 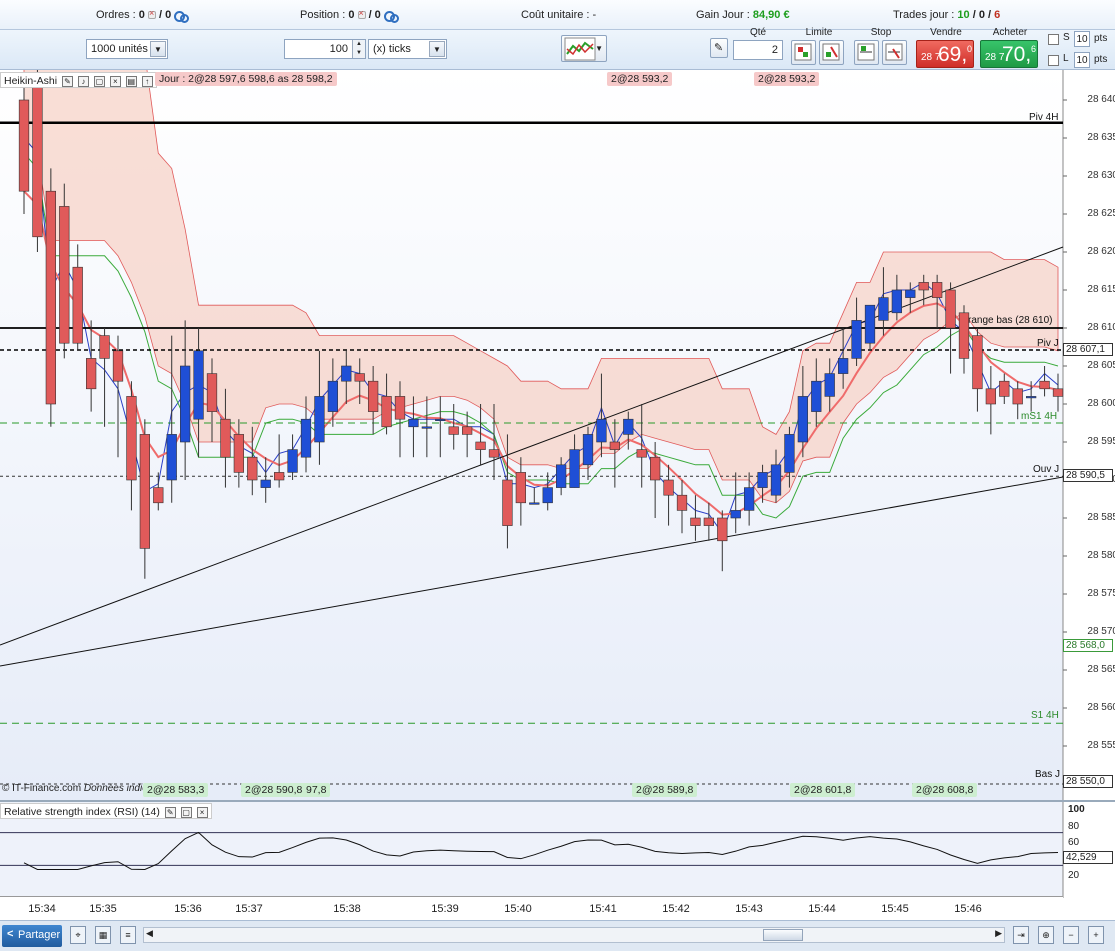 What do you see at coordinates (719, 48) in the screenshot?
I see `wrench-button: ✎` at bounding box center [719, 48].